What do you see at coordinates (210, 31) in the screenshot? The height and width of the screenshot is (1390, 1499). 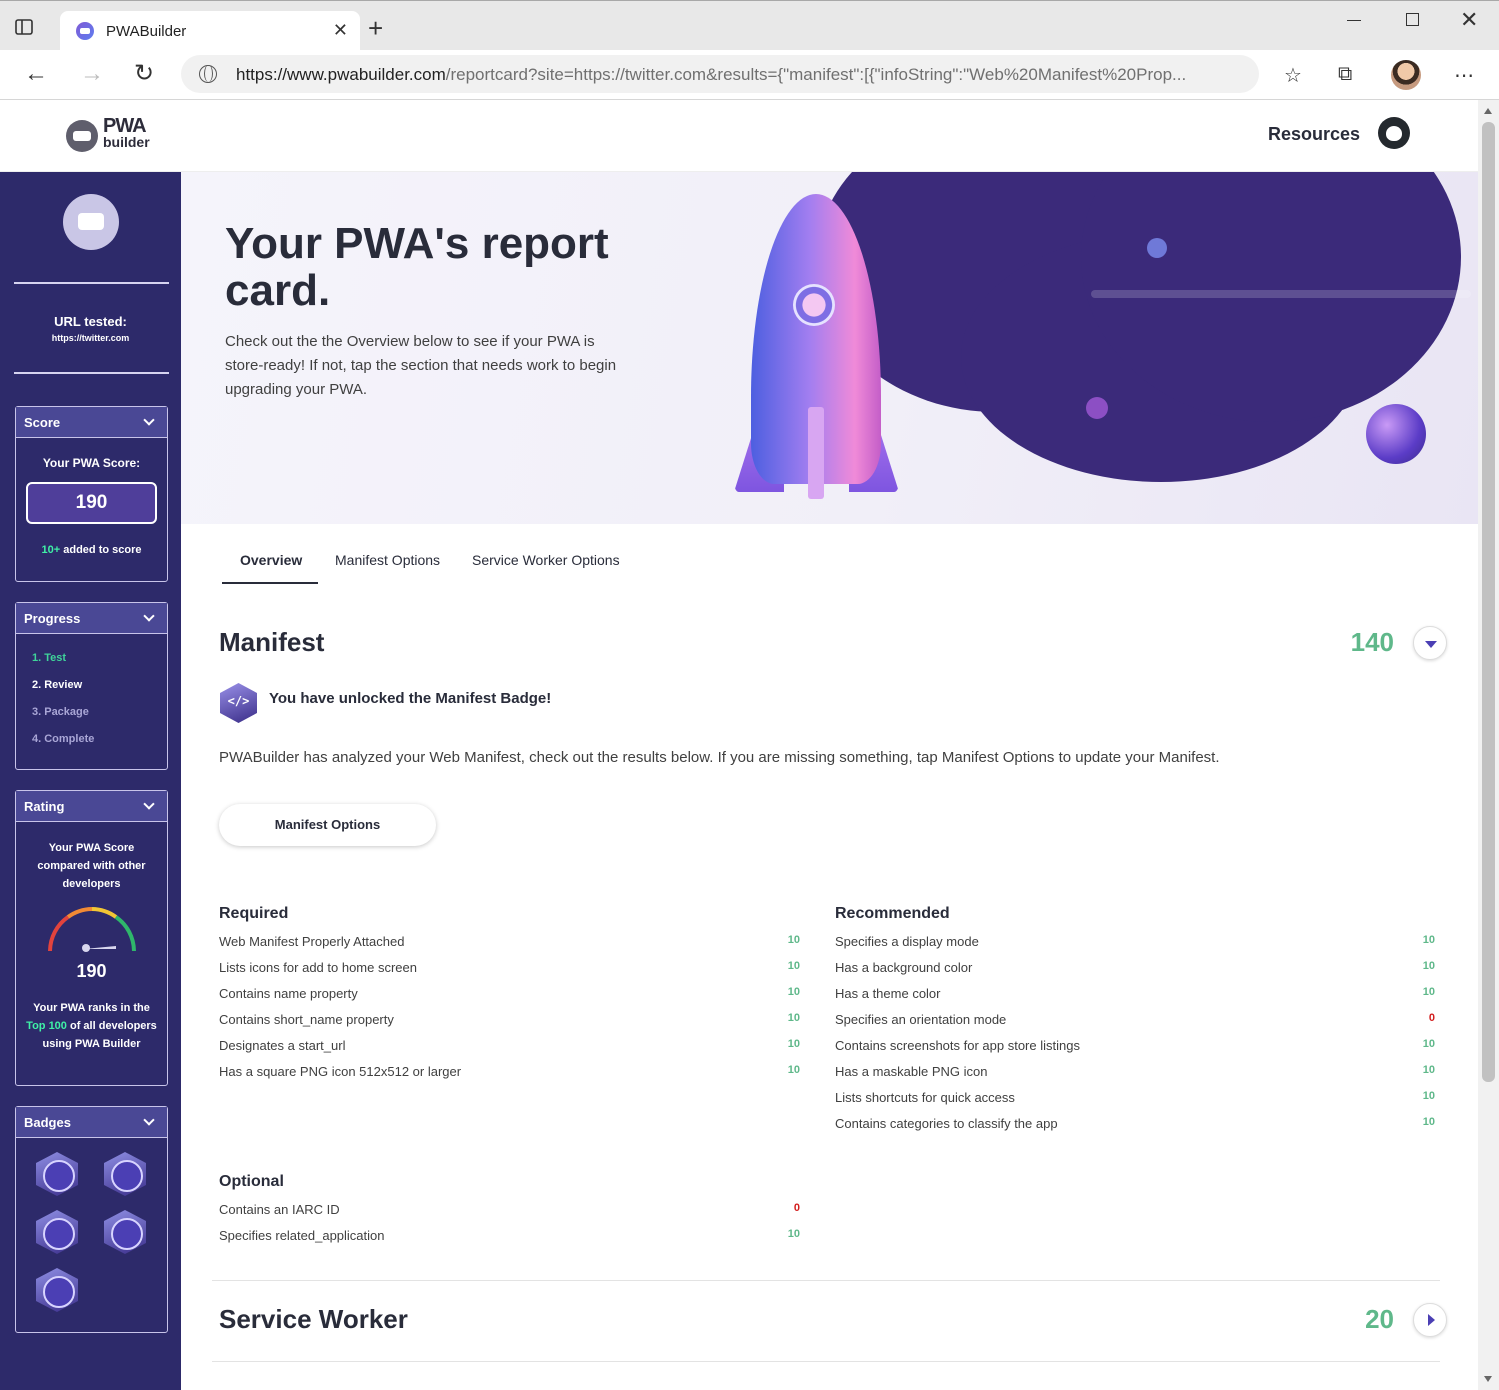 I see `browser-tab: PWABuilder ✕` at bounding box center [210, 31].